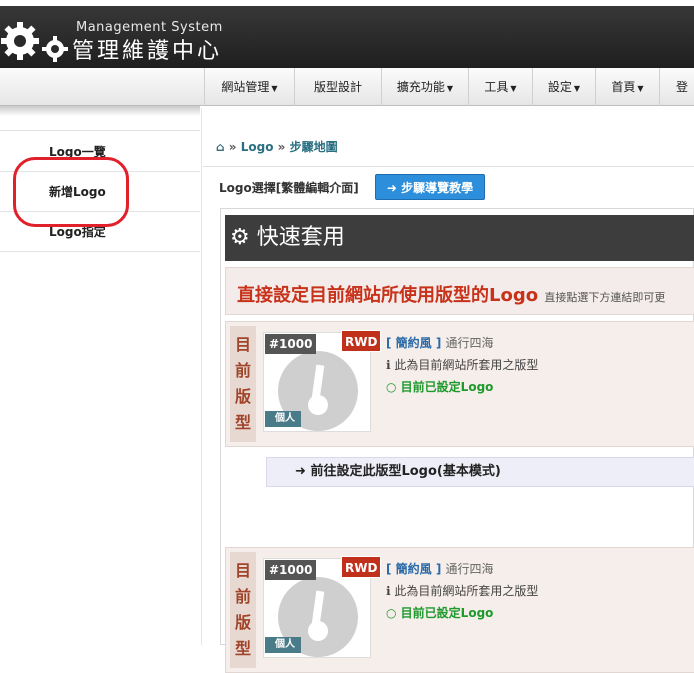 Image resolution: width=694 pixels, height=673 pixels. What do you see at coordinates (676, 100) in the screenshot?
I see `nav-item-logout: 登出` at bounding box center [676, 100].